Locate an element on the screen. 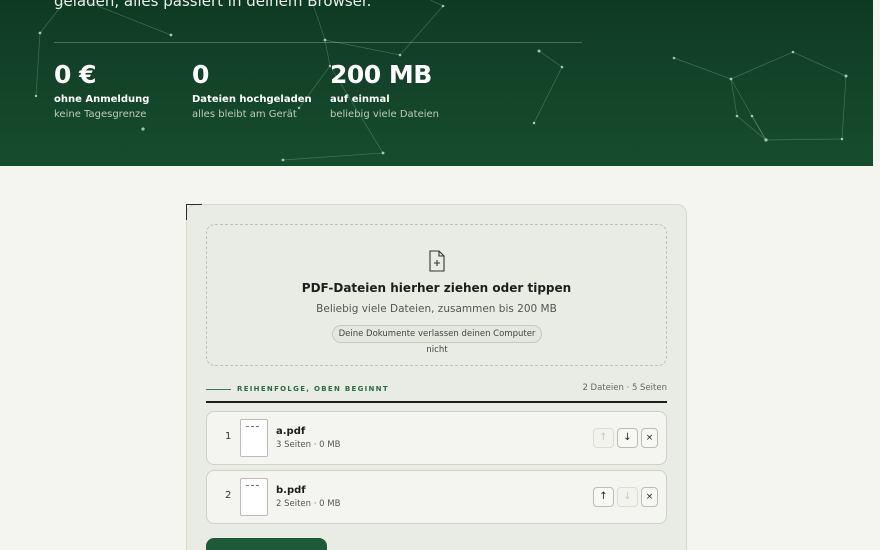 This screenshot has width=880, height=550. stat-price: 0 € ohne Anmeldung keine Tagesgrenze is located at coordinates (101, 90).